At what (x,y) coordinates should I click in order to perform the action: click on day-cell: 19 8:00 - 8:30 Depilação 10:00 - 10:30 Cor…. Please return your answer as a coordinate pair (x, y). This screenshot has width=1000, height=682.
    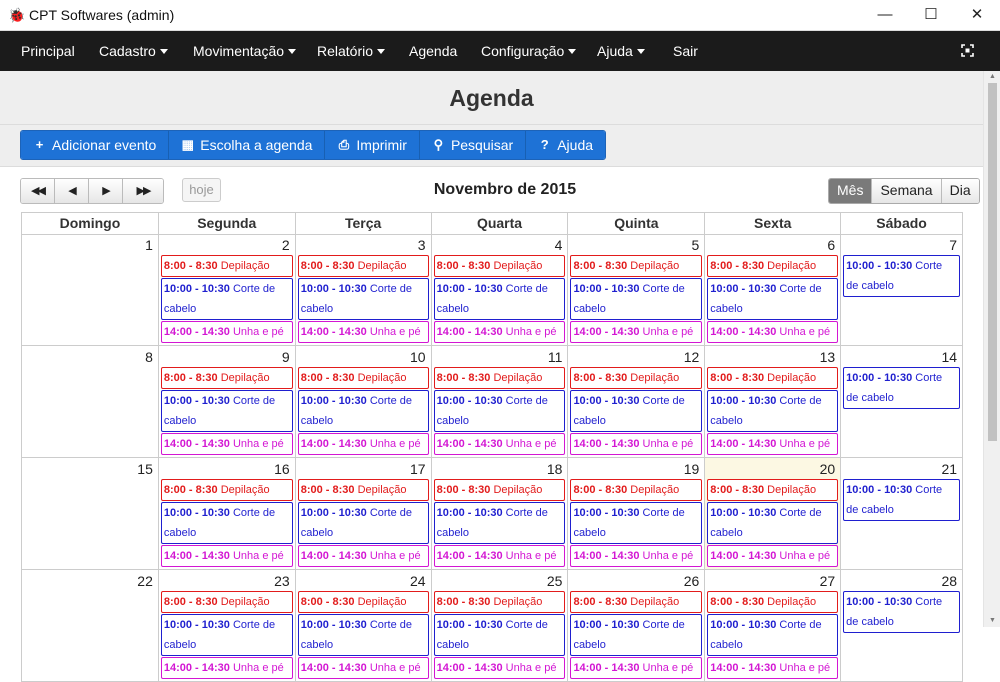
    Looking at the image, I should click on (637, 514).